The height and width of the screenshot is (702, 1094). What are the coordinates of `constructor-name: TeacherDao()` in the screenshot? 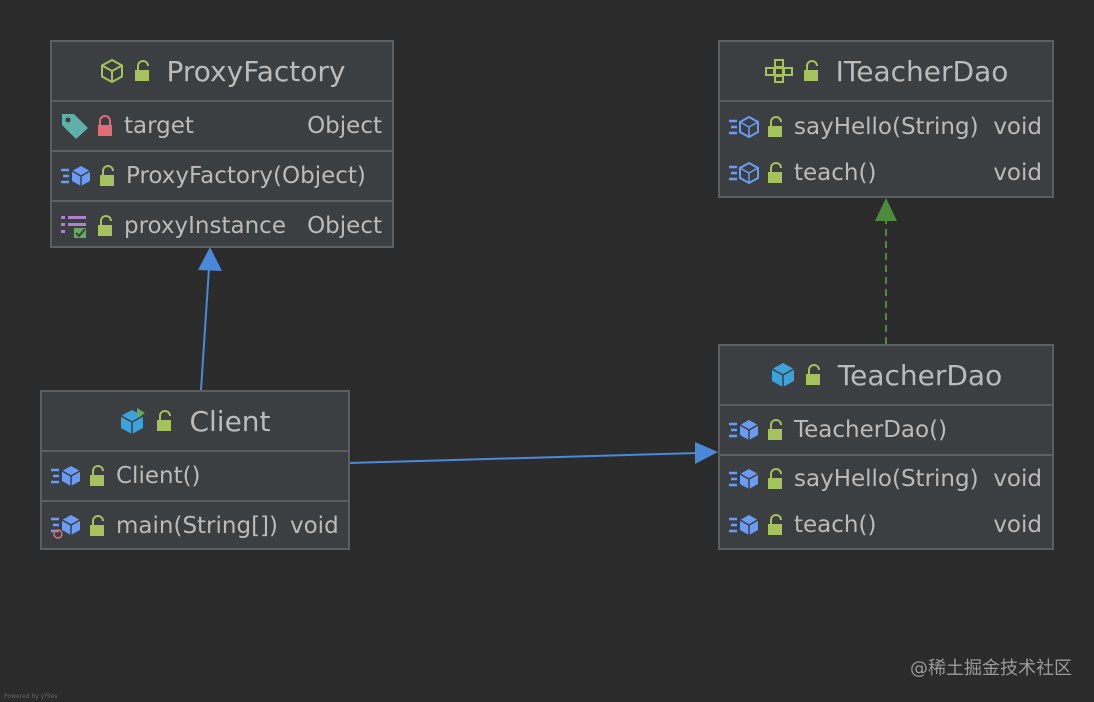 It's located at (871, 430).